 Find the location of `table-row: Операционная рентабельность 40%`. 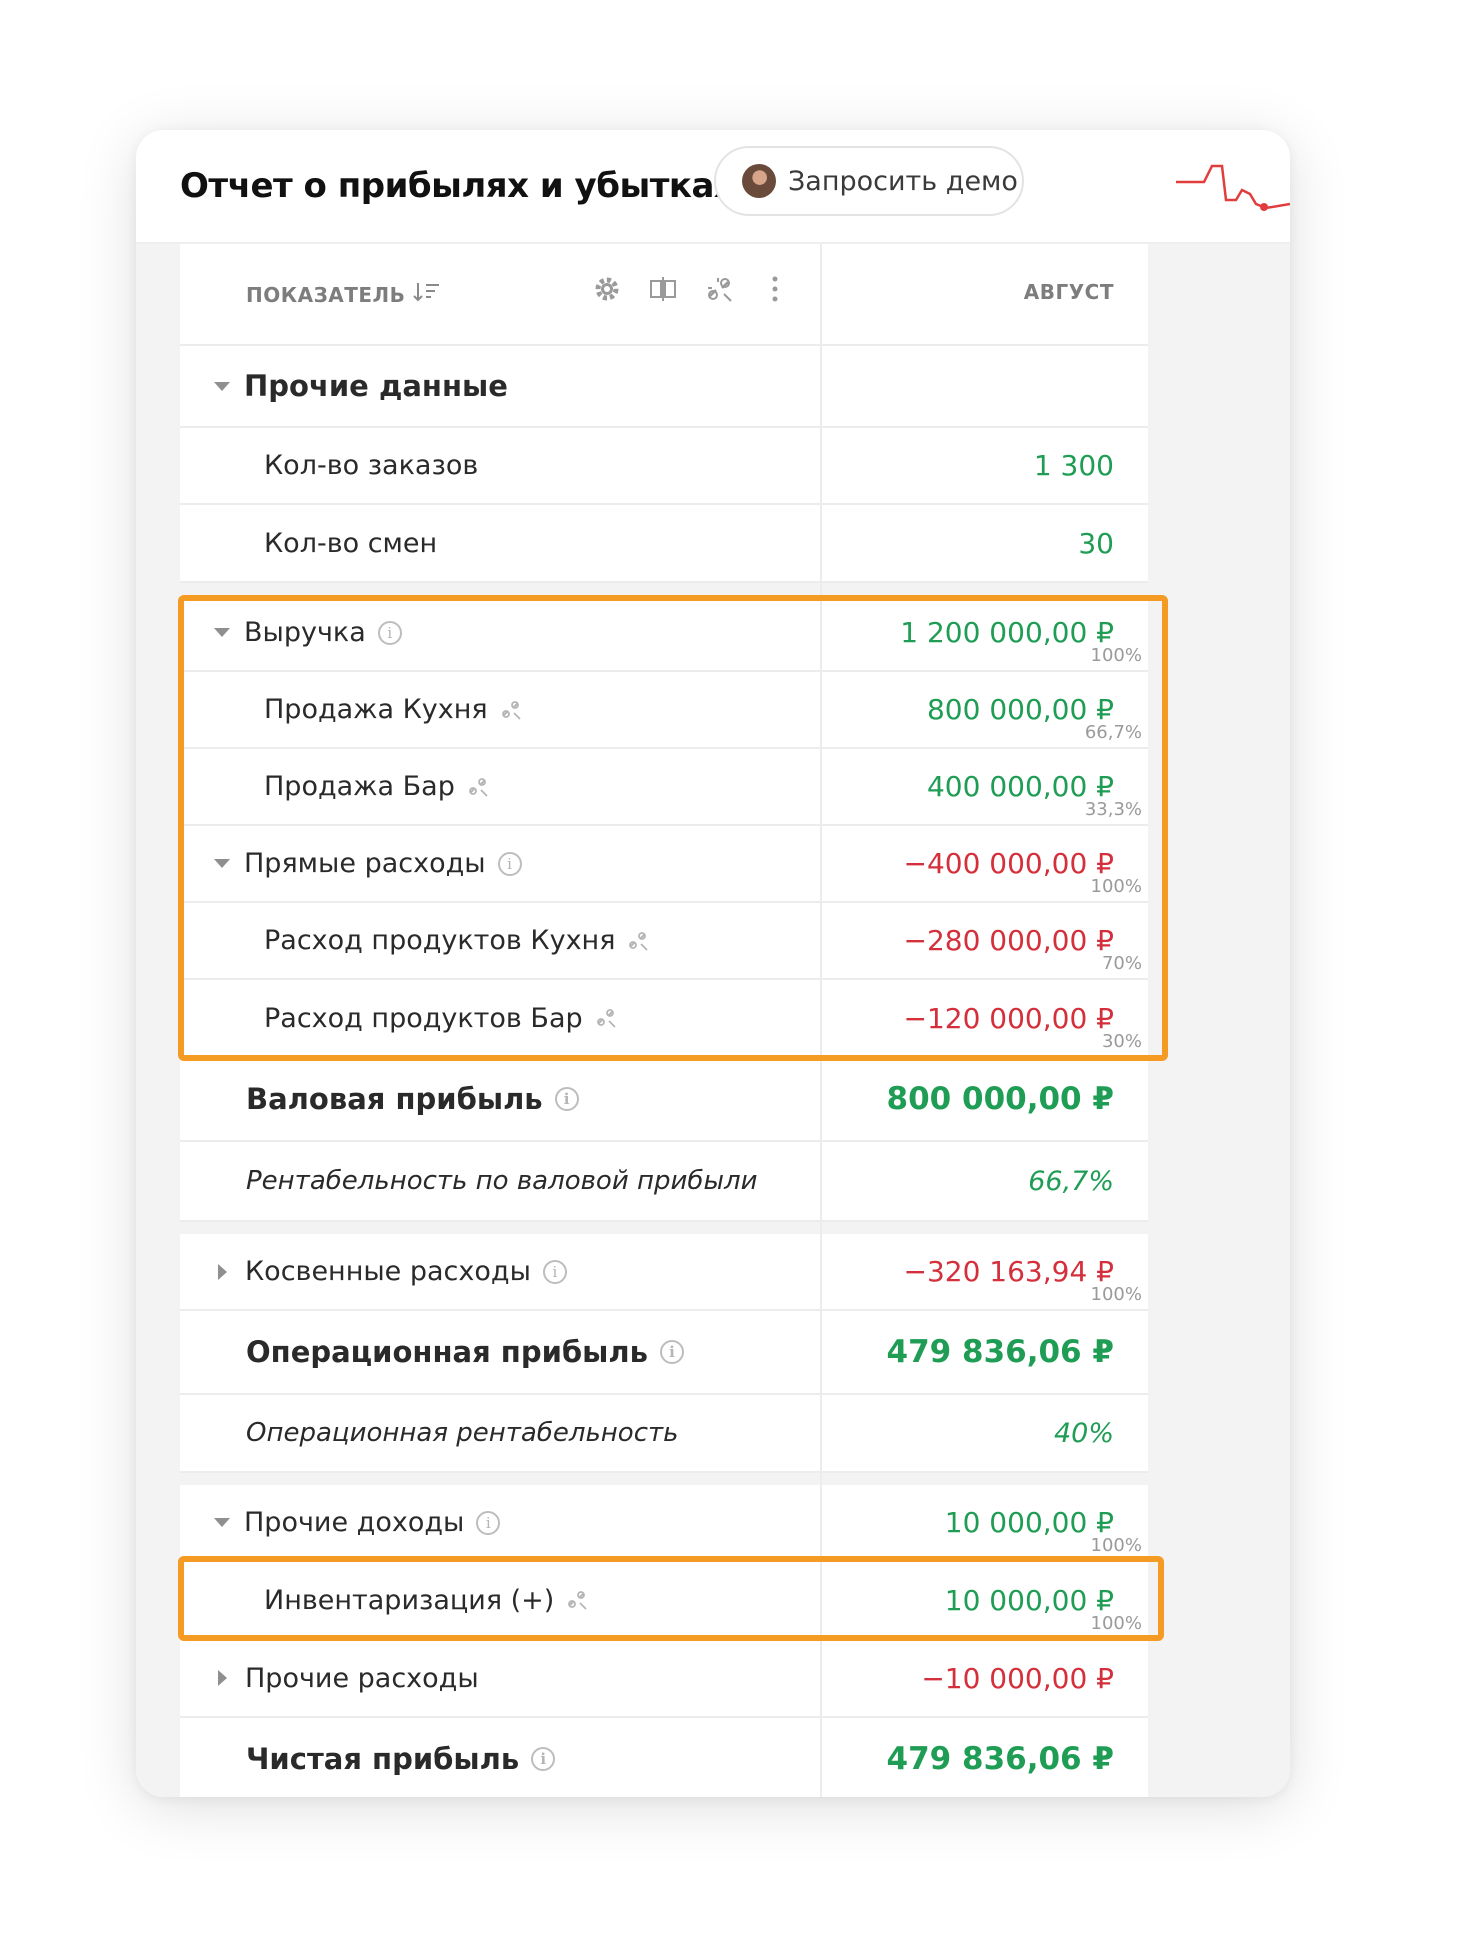

table-row: Операционная рентабельность 40% is located at coordinates (664, 1434).